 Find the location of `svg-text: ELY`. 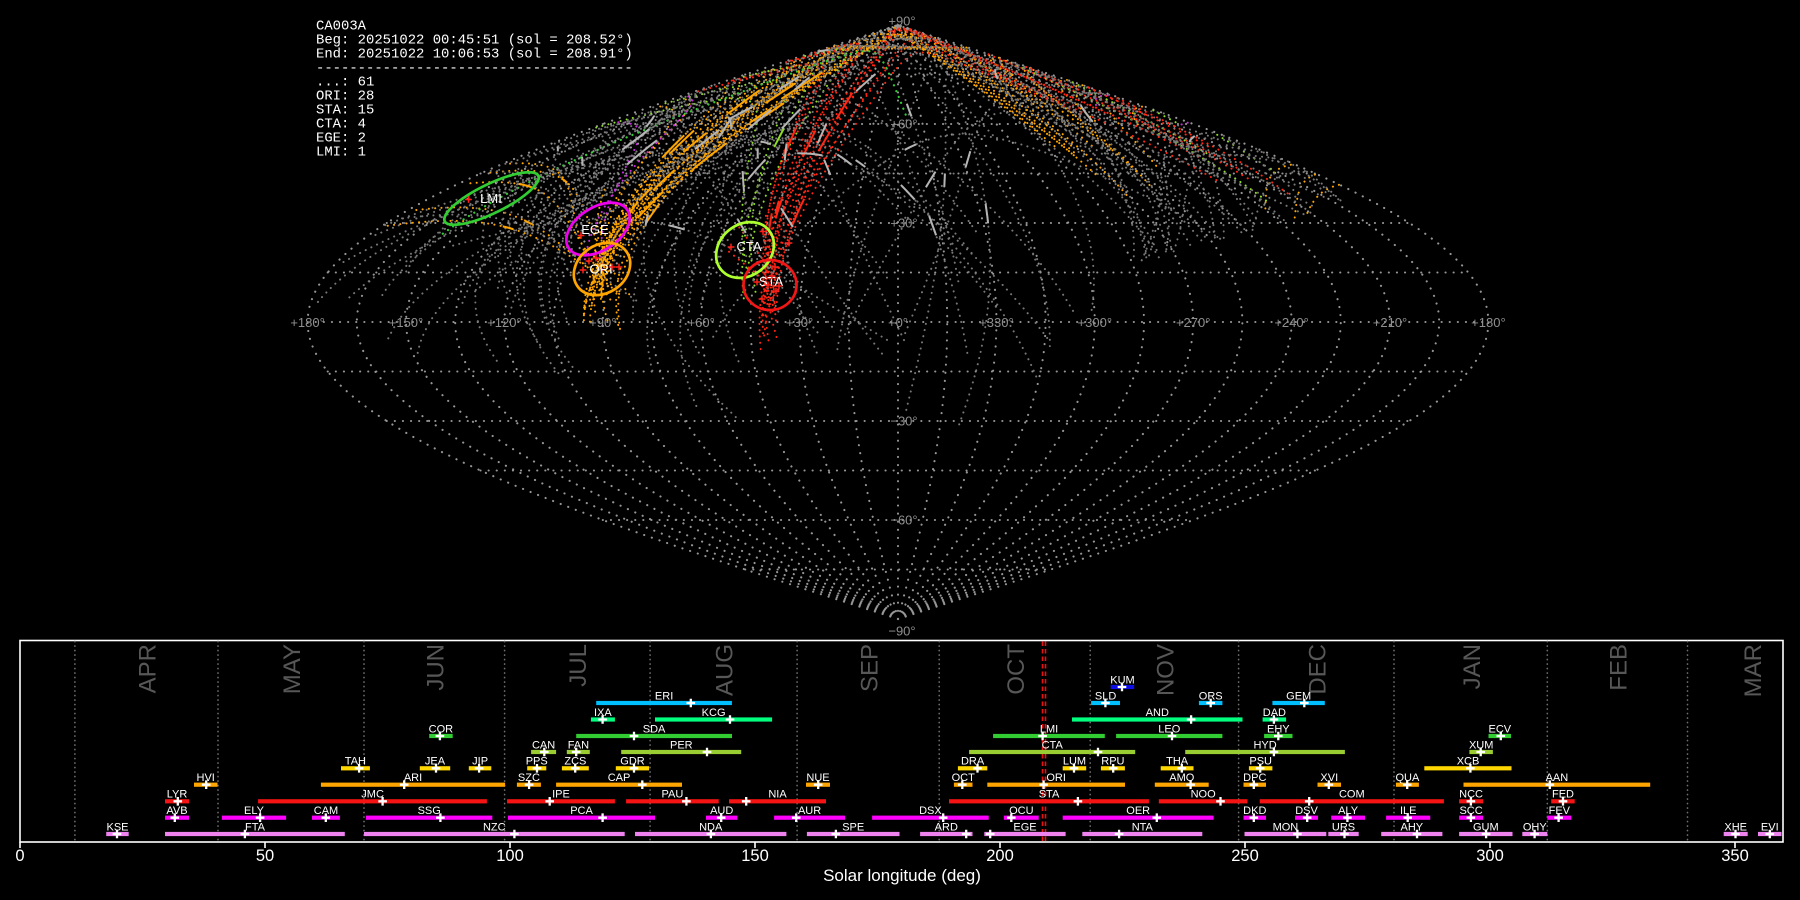

svg-text: ELY is located at coordinates (254, 811).